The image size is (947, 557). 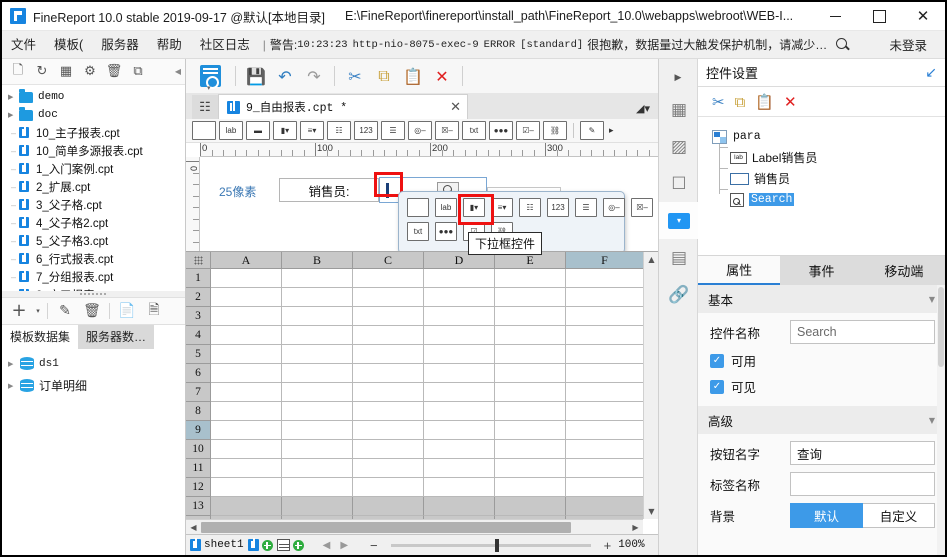 What do you see at coordinates (386, 527) in the screenshot?
I see `hscroll-thumb` at bounding box center [386, 527].